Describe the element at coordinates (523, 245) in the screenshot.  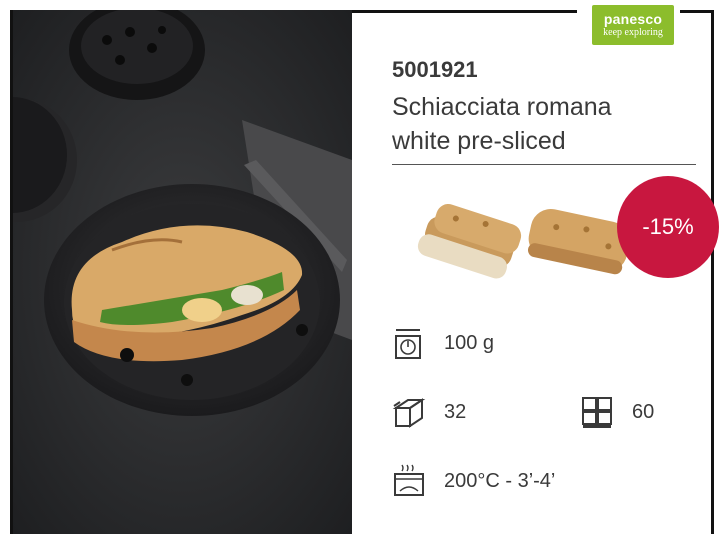
I see `product-image` at that location.